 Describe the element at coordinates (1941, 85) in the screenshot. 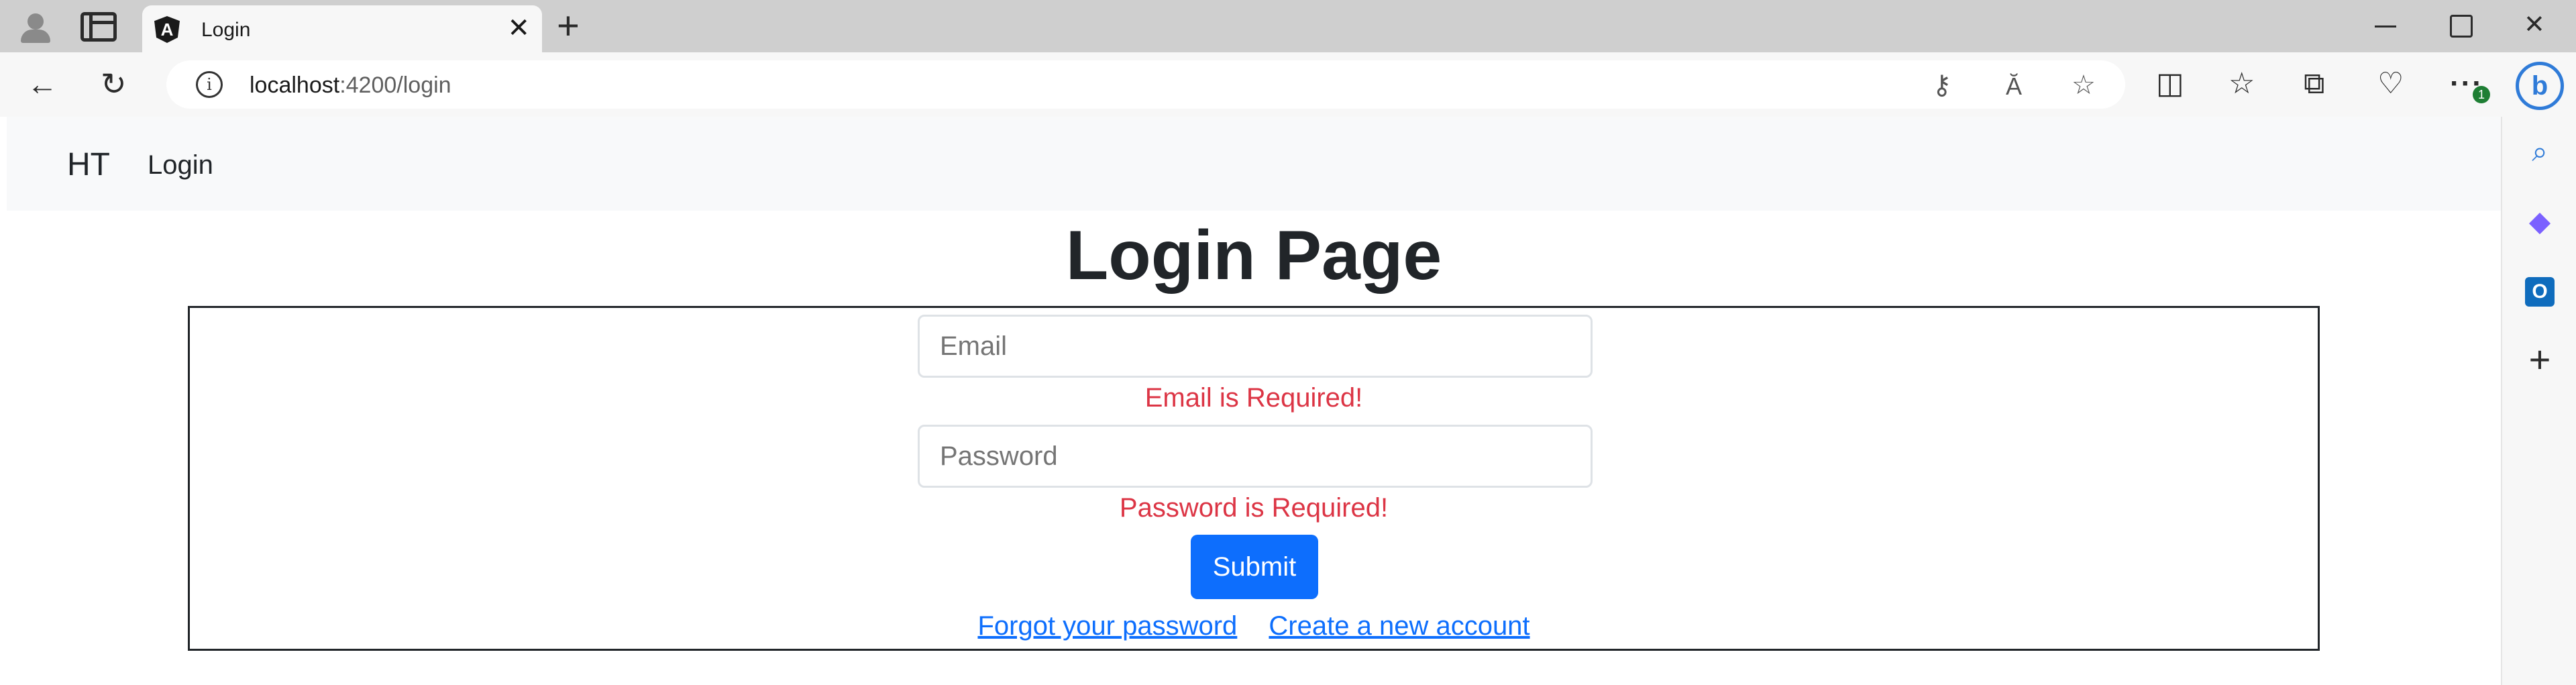

I see `password-key-icon: ⚷` at that location.